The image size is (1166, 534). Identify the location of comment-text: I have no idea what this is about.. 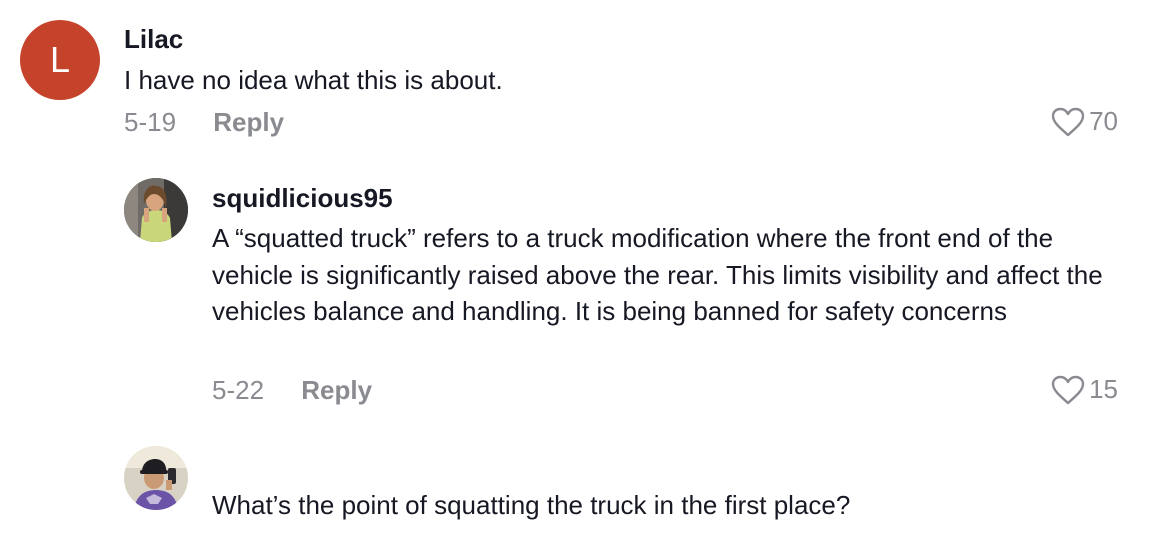
(313, 80).